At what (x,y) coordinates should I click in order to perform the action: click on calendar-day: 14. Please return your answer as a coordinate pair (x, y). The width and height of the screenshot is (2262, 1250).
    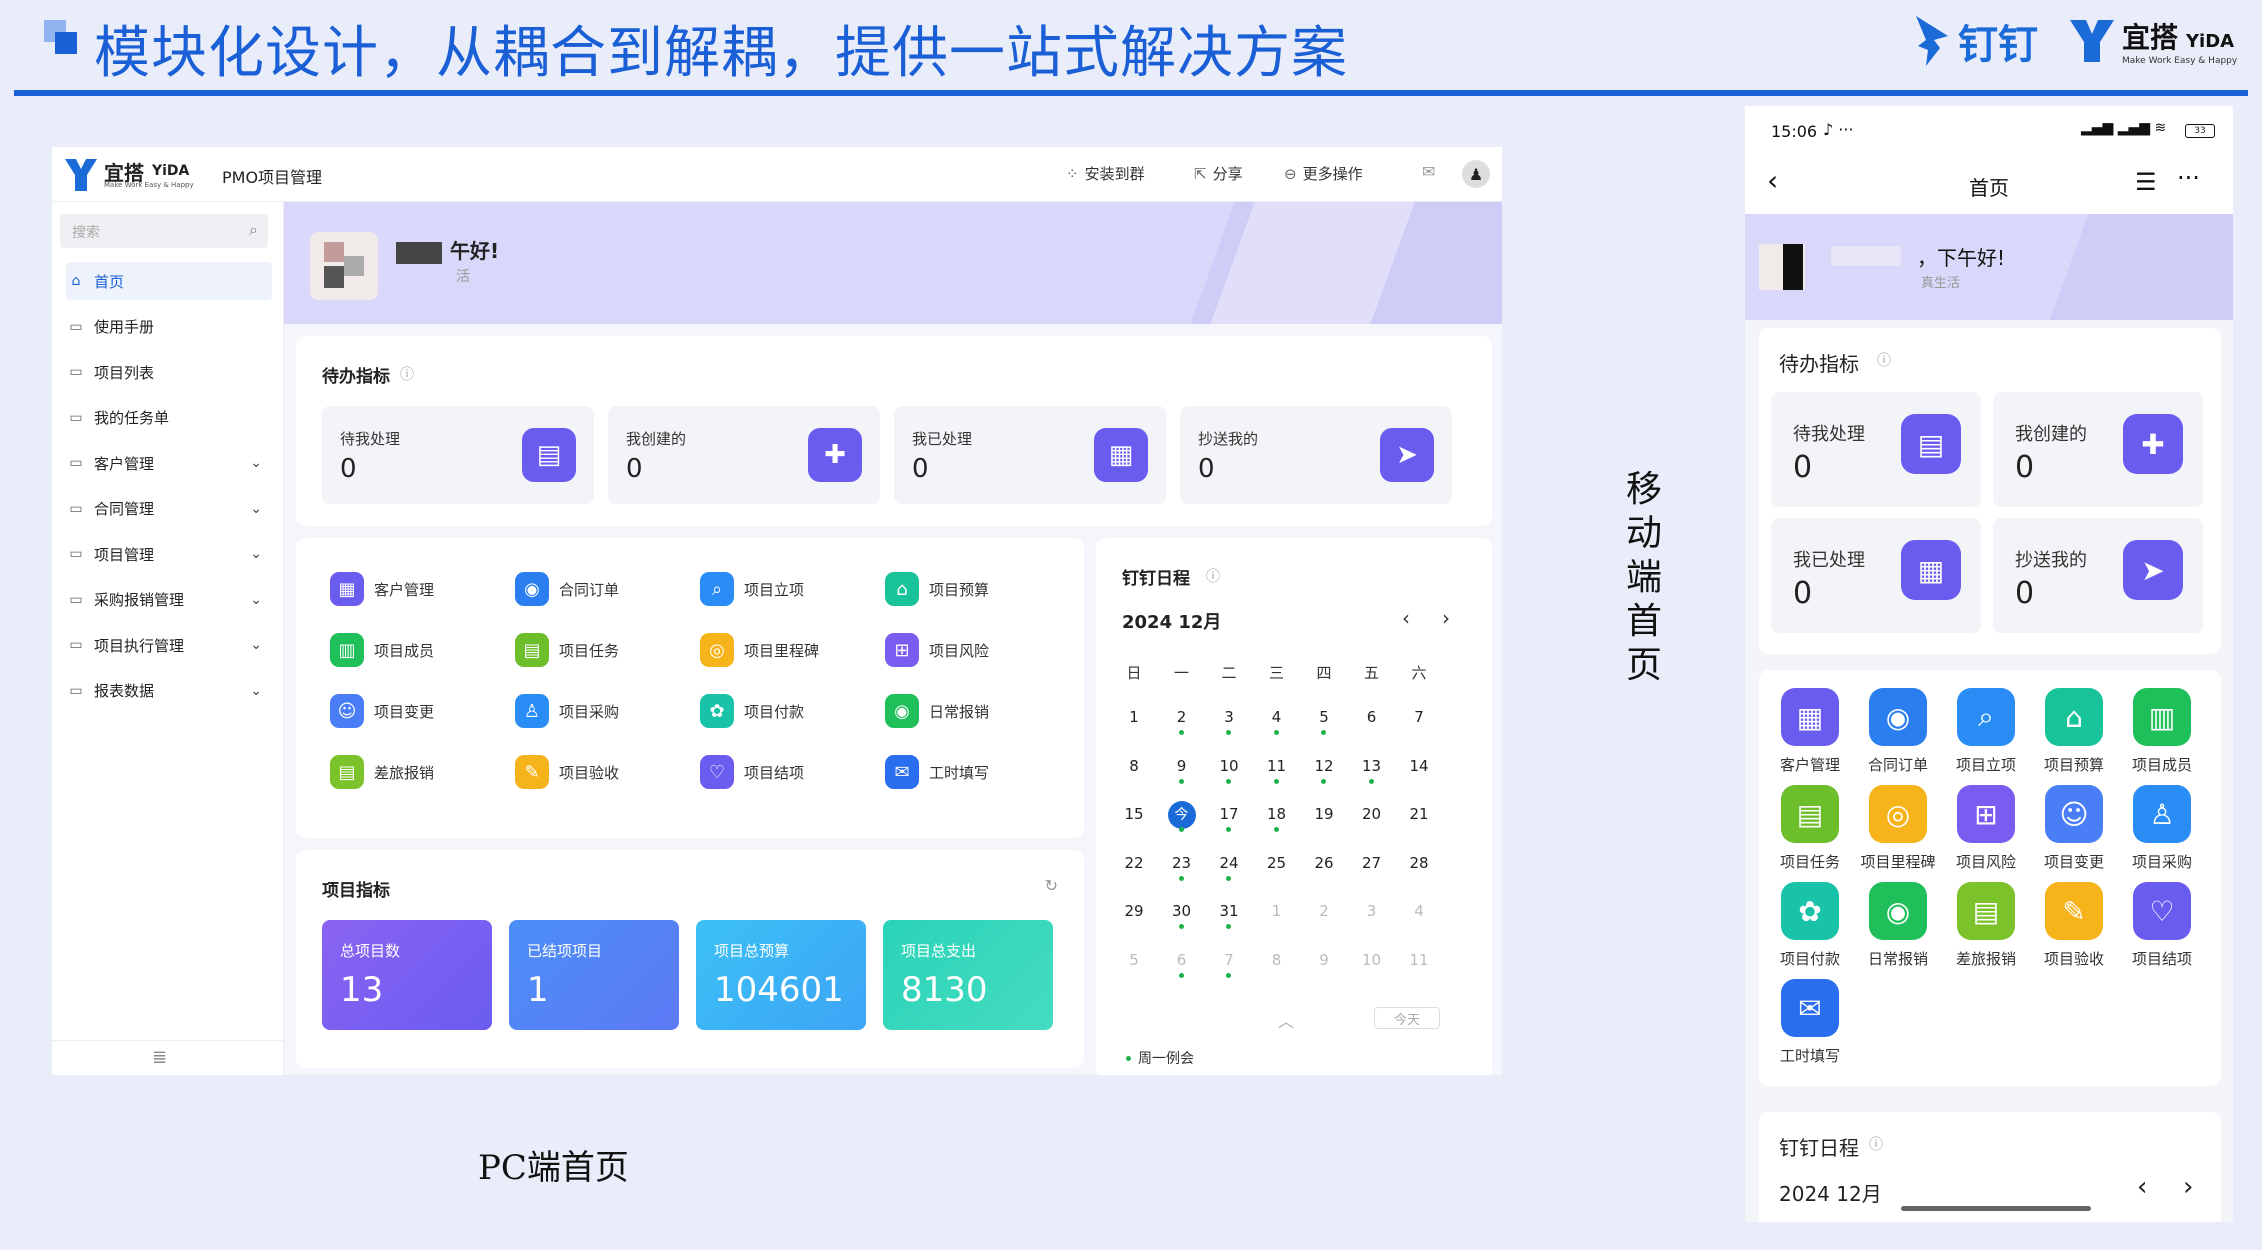
    Looking at the image, I should click on (1419, 766).